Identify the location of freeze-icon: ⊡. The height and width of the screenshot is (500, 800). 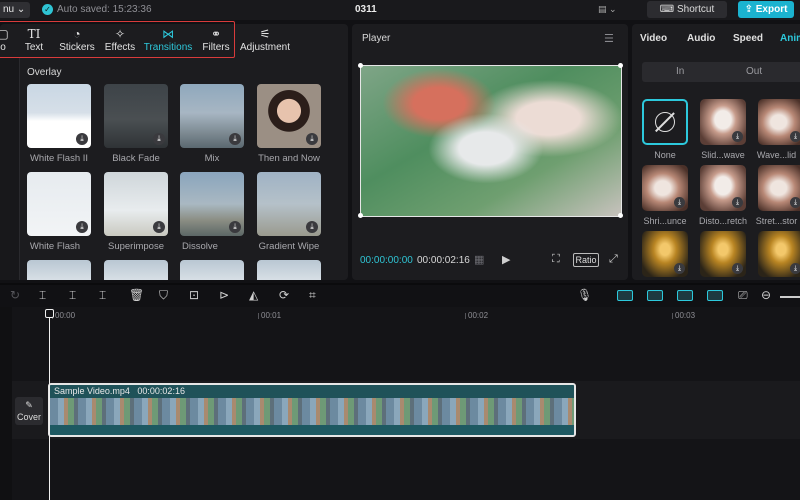
(194, 295).